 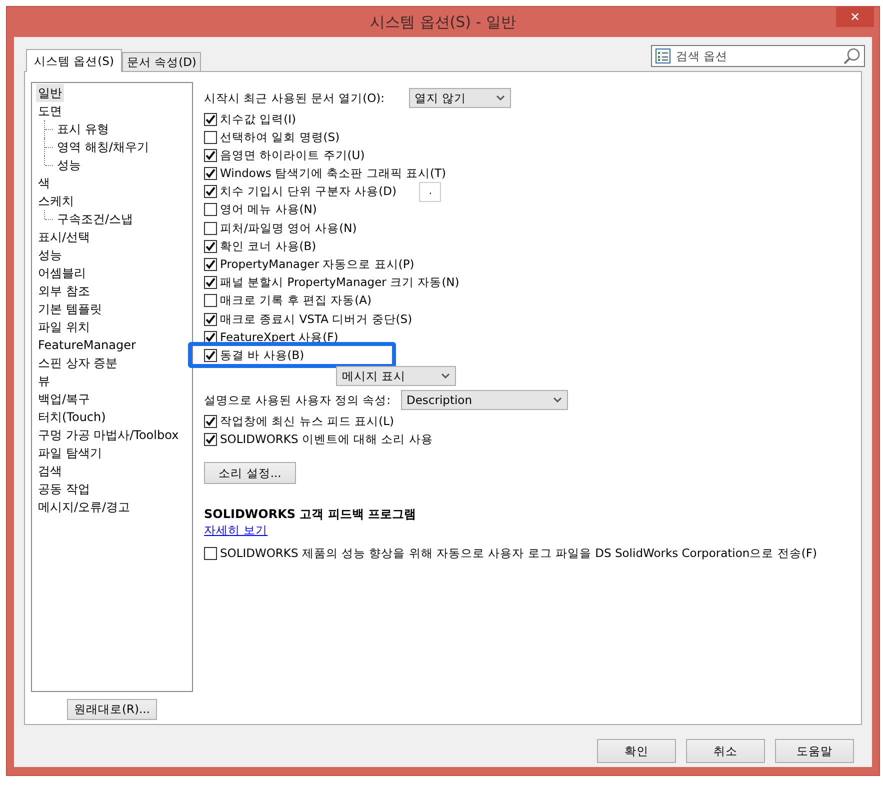 What do you see at coordinates (112, 507) in the screenshot?
I see `tree-item: 메시지/오류/경고` at bounding box center [112, 507].